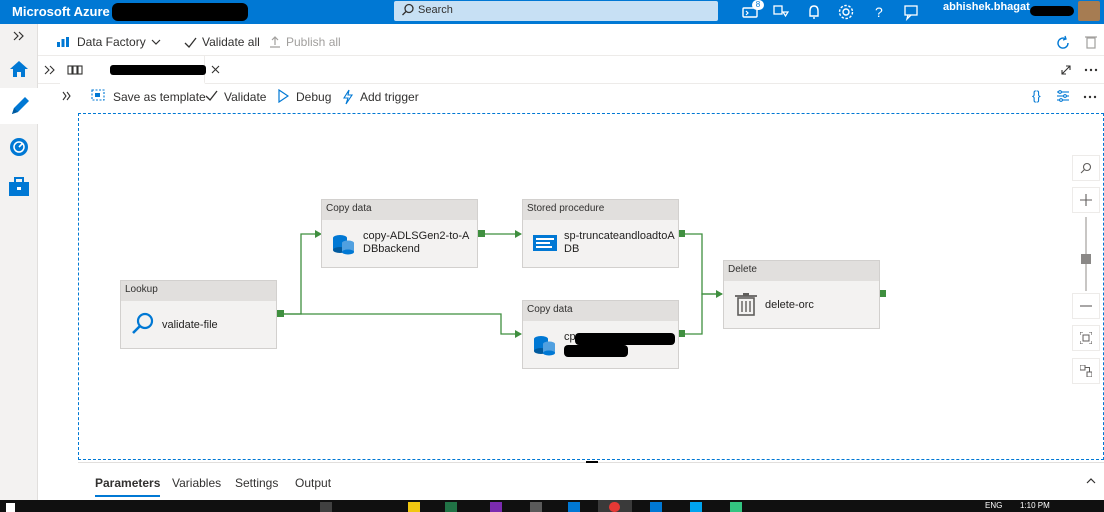  Describe the element at coordinates (67, 96) in the screenshot. I see `activities-expand-chevron-icon` at that location.